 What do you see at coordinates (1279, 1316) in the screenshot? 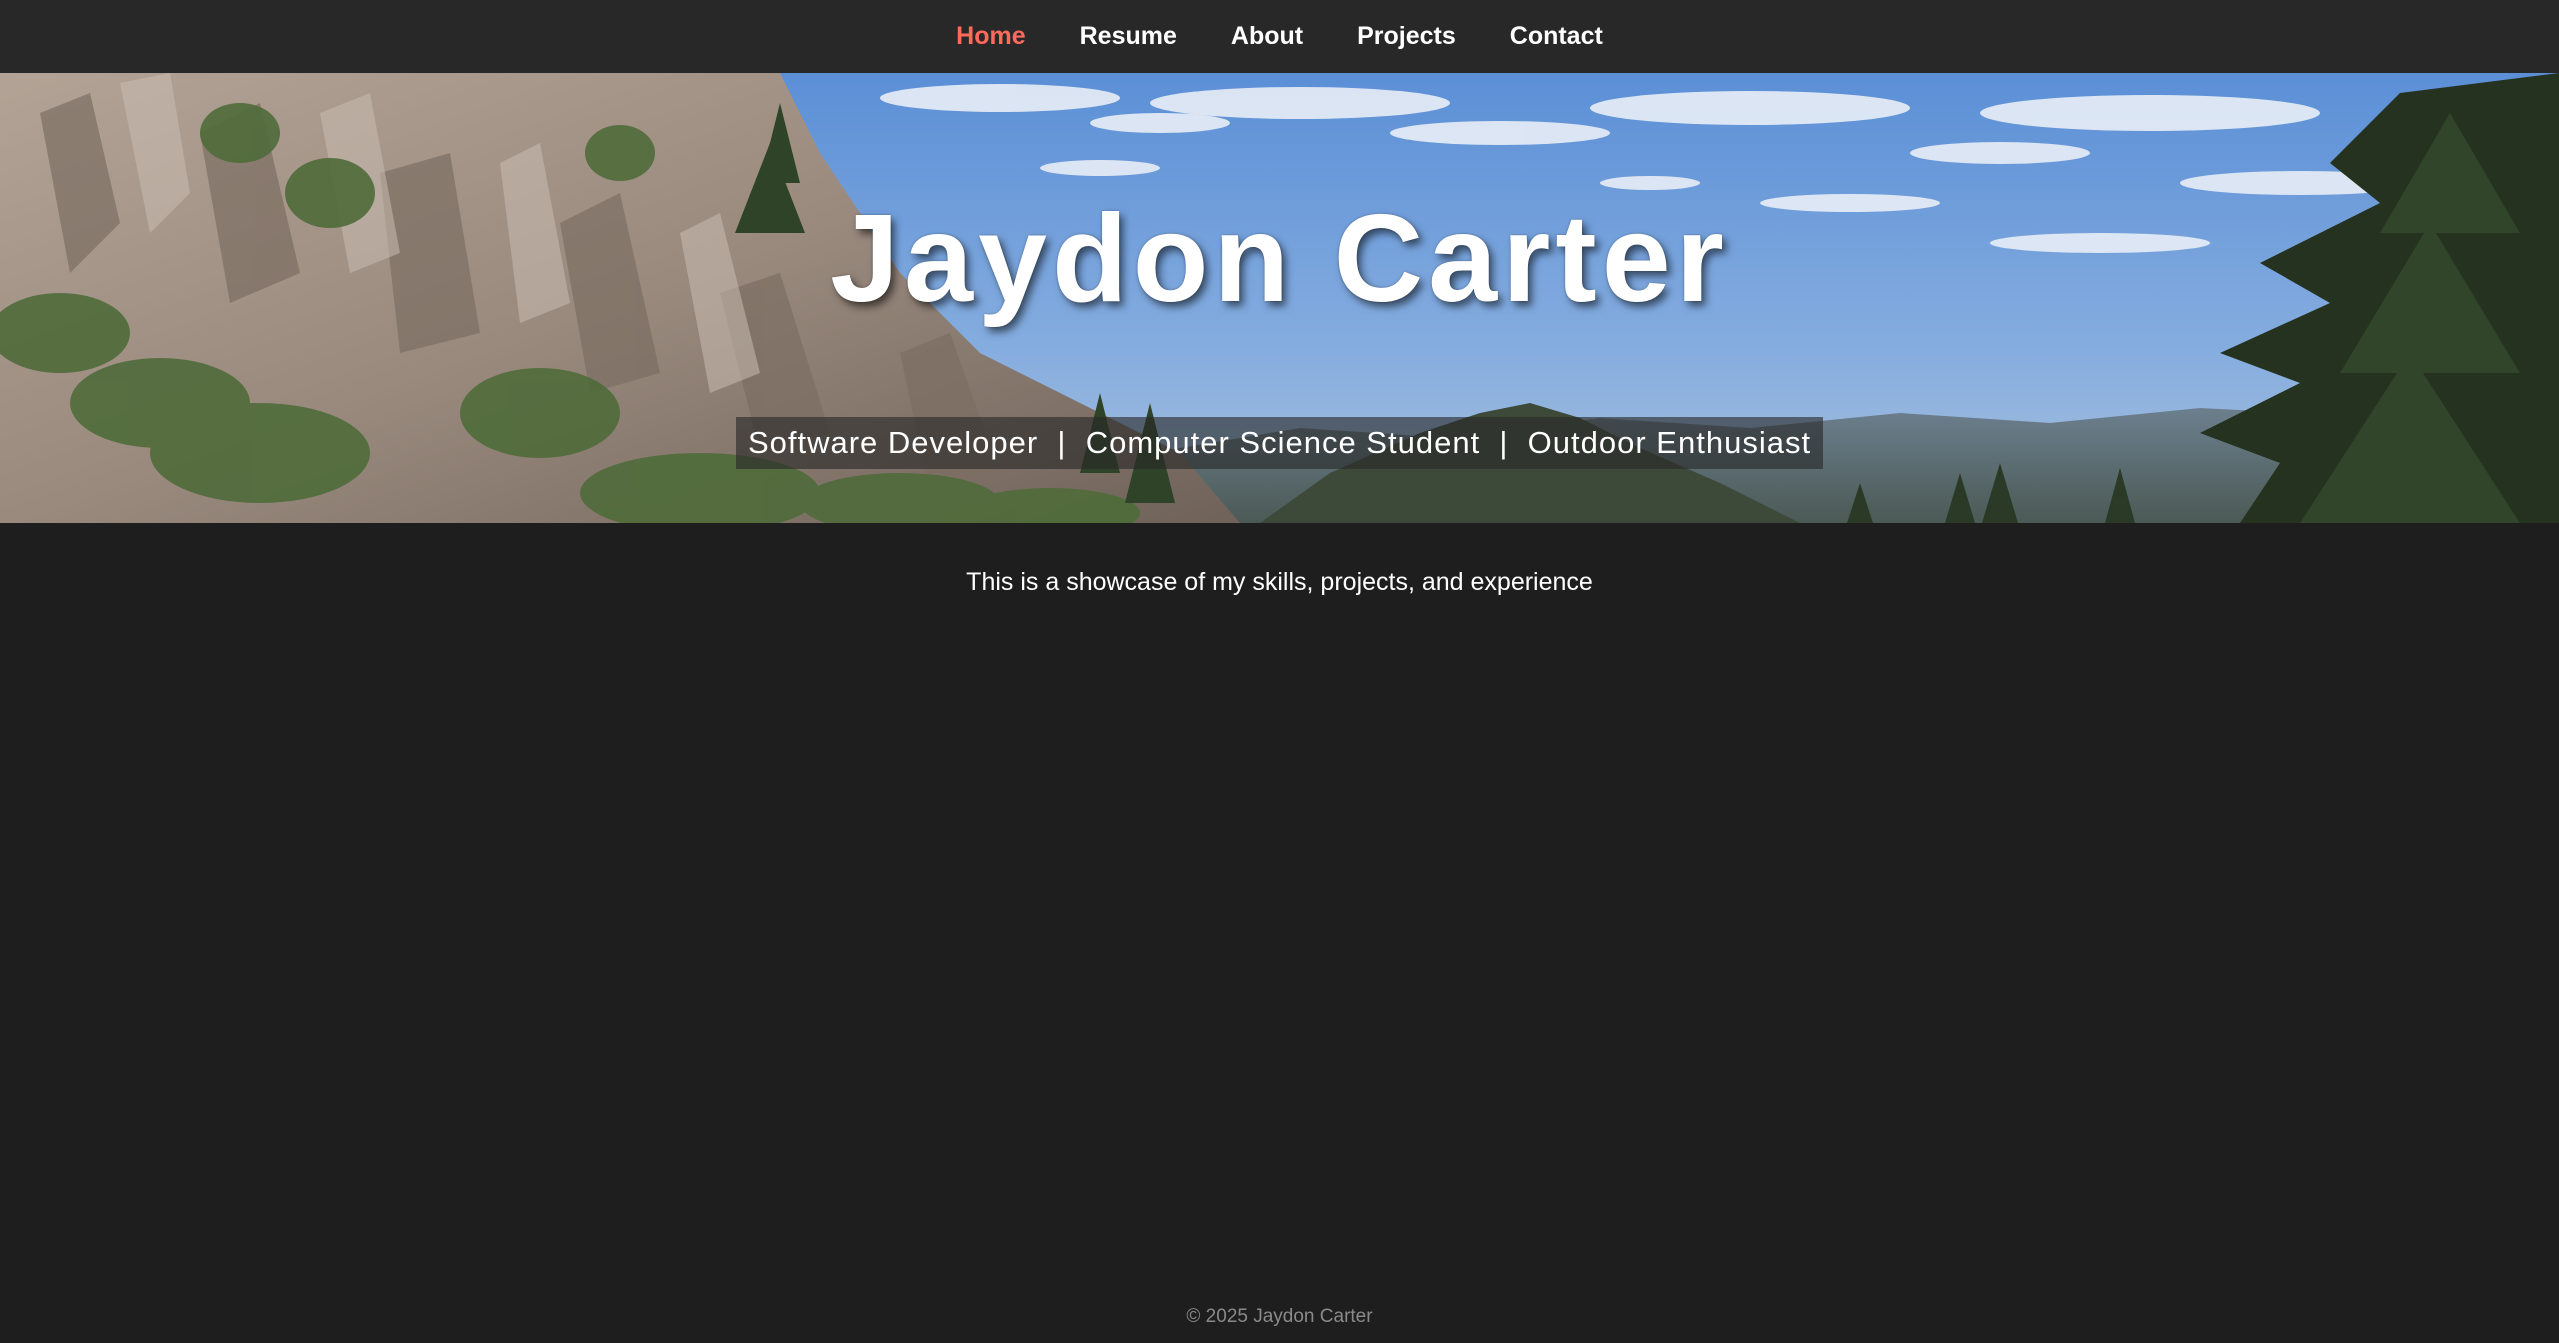
I see `footer-copyright: © 2025 Jaydon Carter` at bounding box center [1279, 1316].